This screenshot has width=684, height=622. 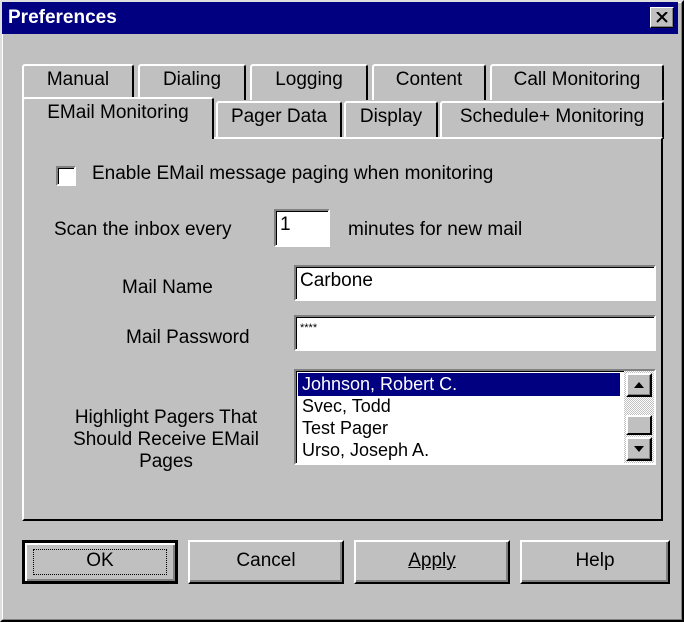 I want to click on scroll-thumb, so click(x=639, y=425).